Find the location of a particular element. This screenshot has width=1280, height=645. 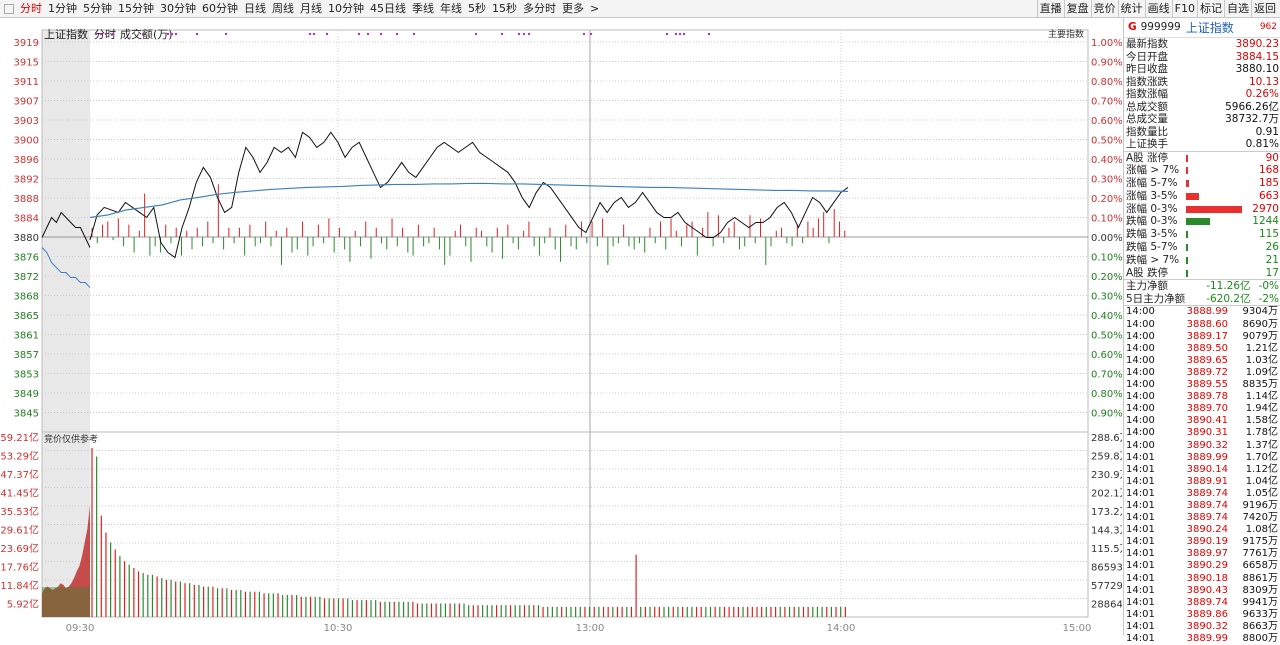

tab-3: 15分钟 is located at coordinates (136, 8).